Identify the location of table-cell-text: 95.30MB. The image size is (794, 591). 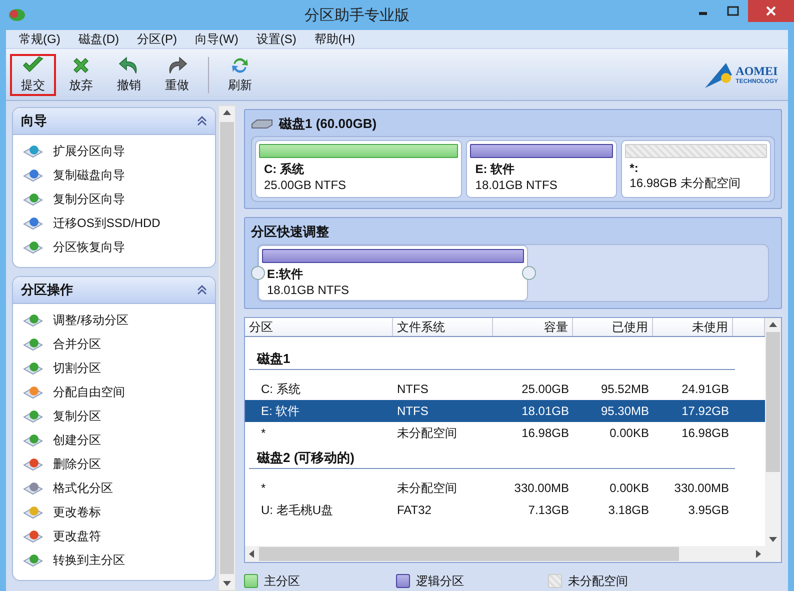
(625, 411).